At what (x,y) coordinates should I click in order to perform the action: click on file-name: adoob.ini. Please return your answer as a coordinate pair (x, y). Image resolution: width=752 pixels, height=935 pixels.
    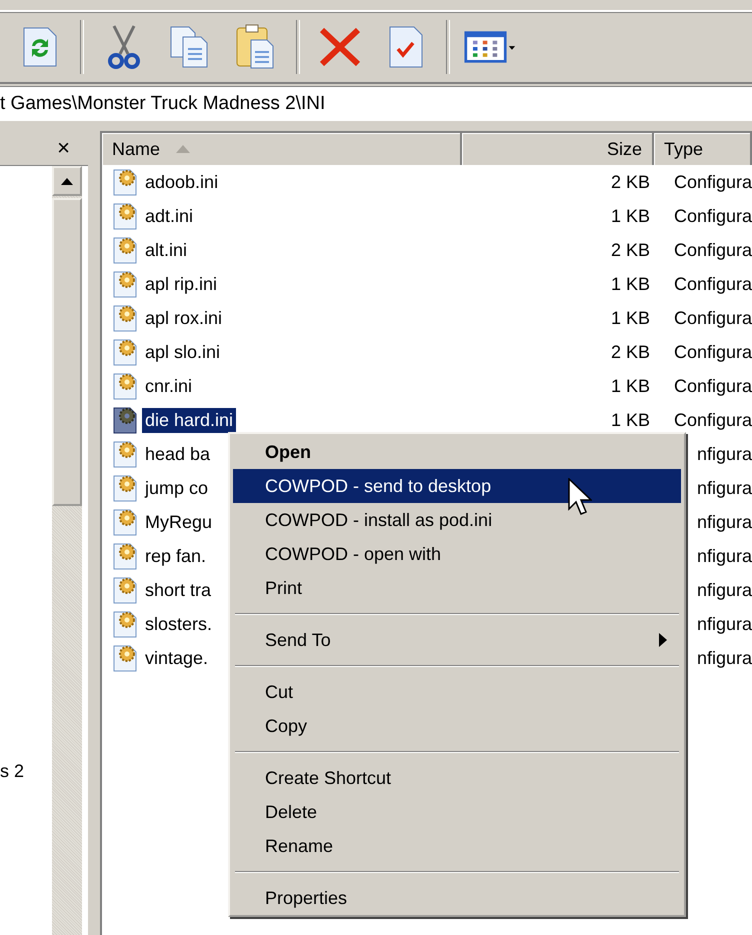
    Looking at the image, I should click on (182, 182).